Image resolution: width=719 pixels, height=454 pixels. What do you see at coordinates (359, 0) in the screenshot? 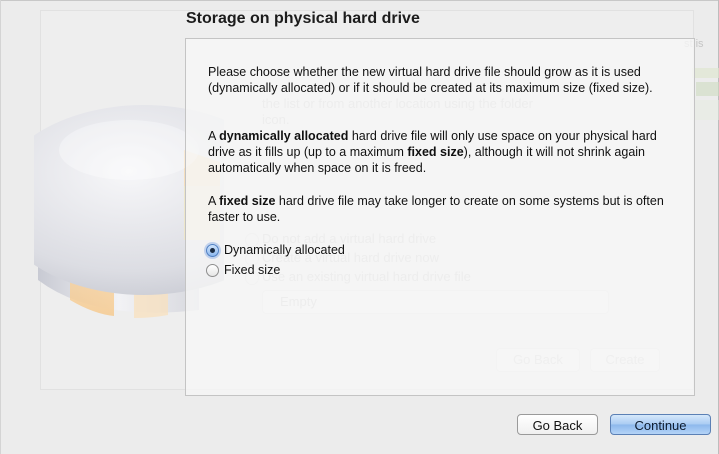
I see `window-top-edge` at bounding box center [359, 0].